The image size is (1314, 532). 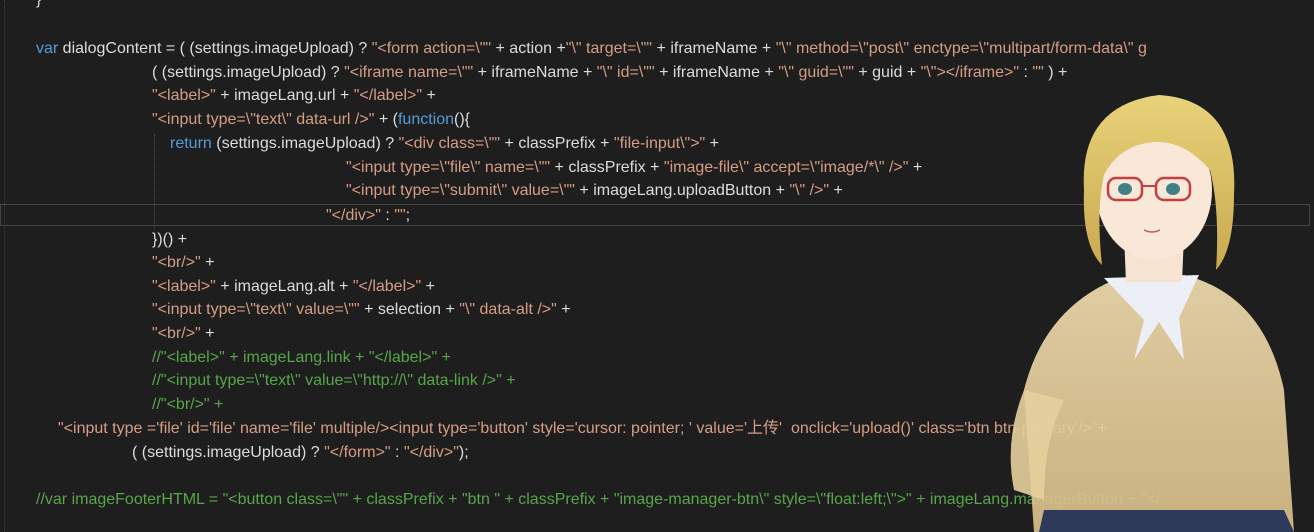 I want to click on code-token: + selection +, so click(x=409, y=309).